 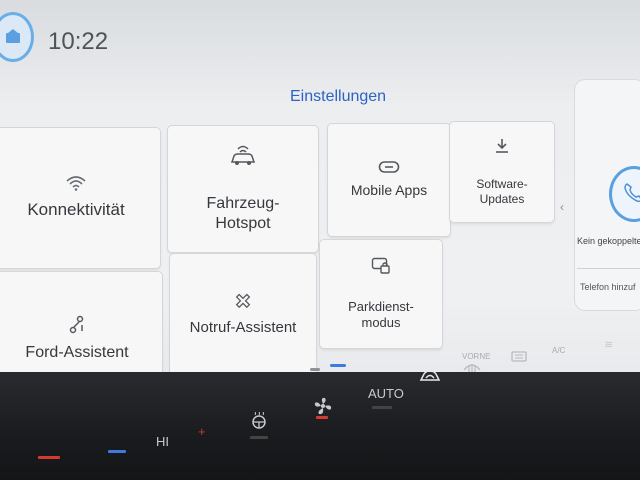 I want to click on heated-steering-button, so click(x=259, y=422).